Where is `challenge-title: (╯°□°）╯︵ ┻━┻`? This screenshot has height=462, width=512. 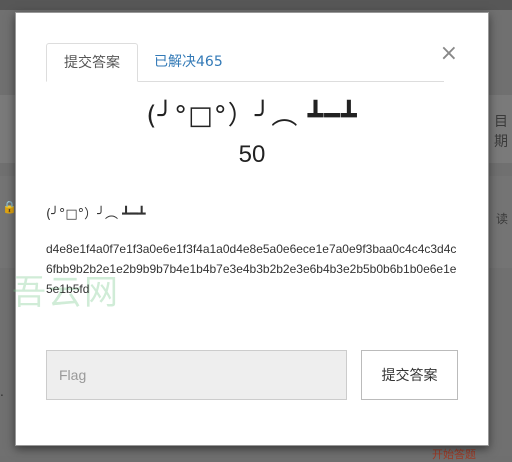
challenge-title: (╯°□°）╯︵ ┻━┻ is located at coordinates (252, 116).